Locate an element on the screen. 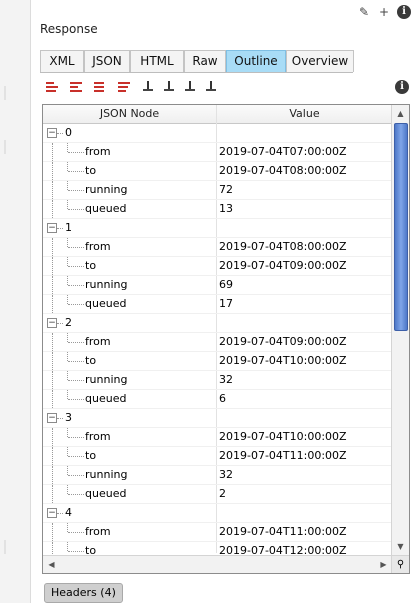 The height and width of the screenshot is (603, 419). tree-leaf-row: to 2019-07-04T12:00:00Z is located at coordinates (217, 548).